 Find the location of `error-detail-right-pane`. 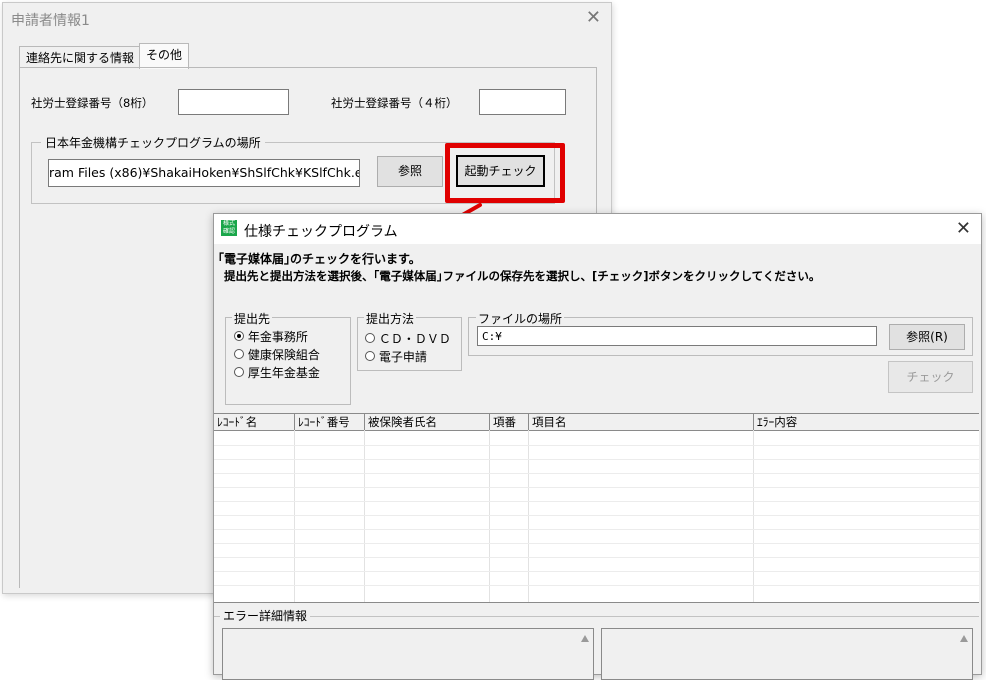

error-detail-right-pane is located at coordinates (787, 654).